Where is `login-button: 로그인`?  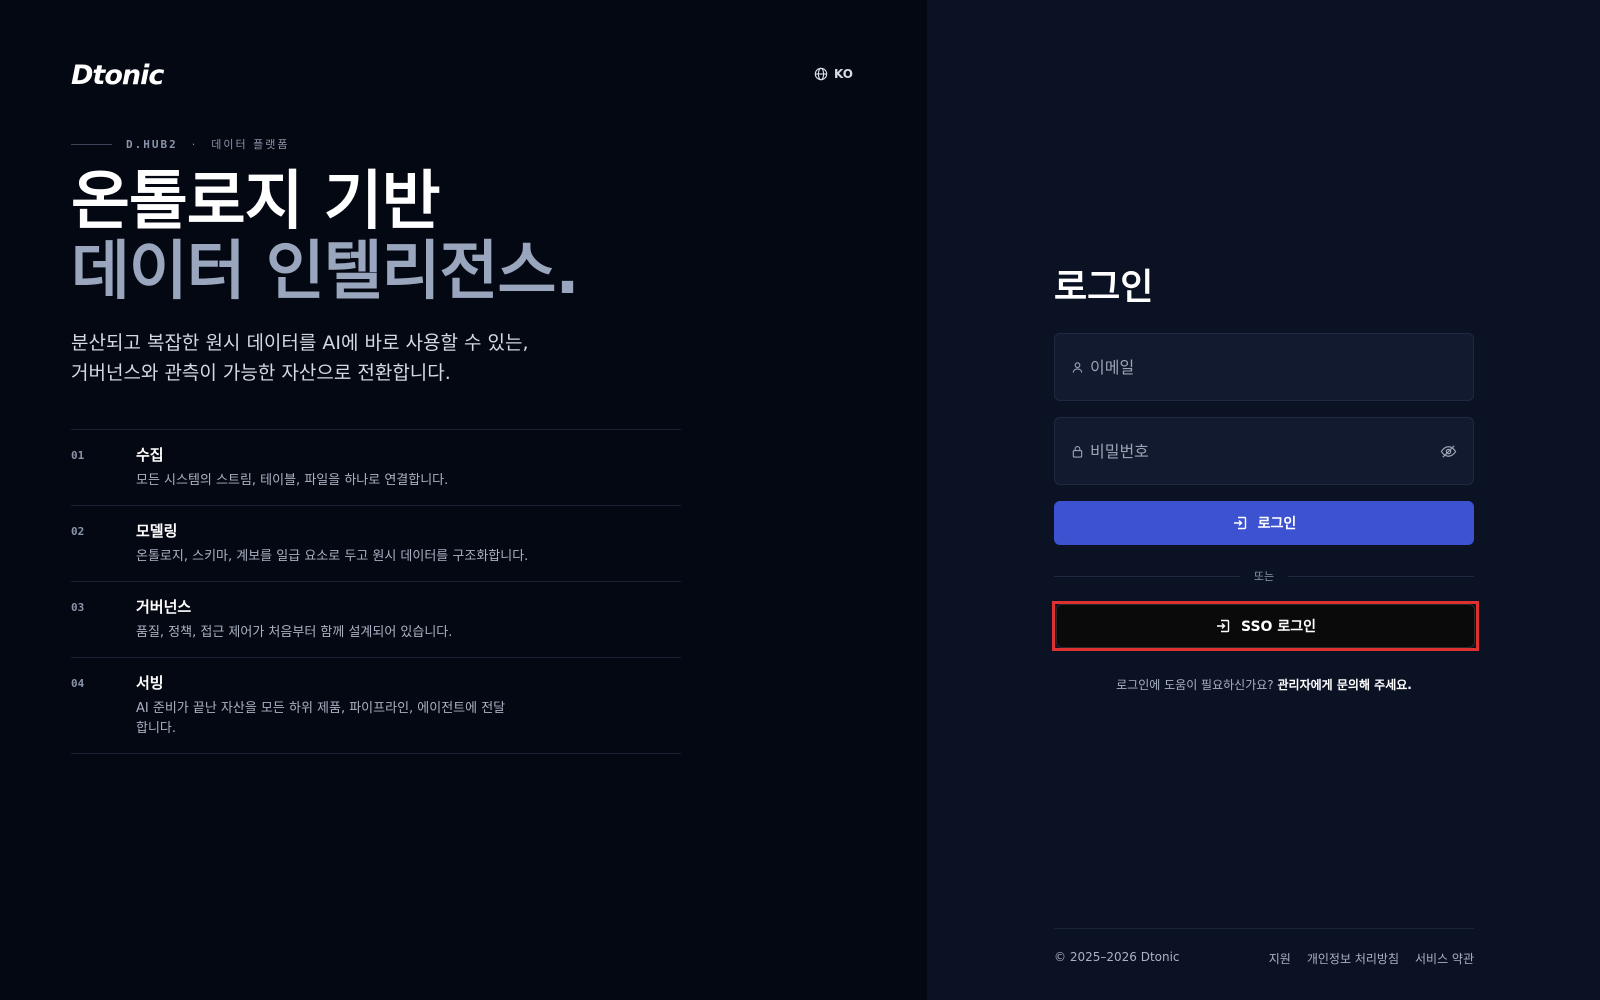 login-button: 로그인 is located at coordinates (1264, 523).